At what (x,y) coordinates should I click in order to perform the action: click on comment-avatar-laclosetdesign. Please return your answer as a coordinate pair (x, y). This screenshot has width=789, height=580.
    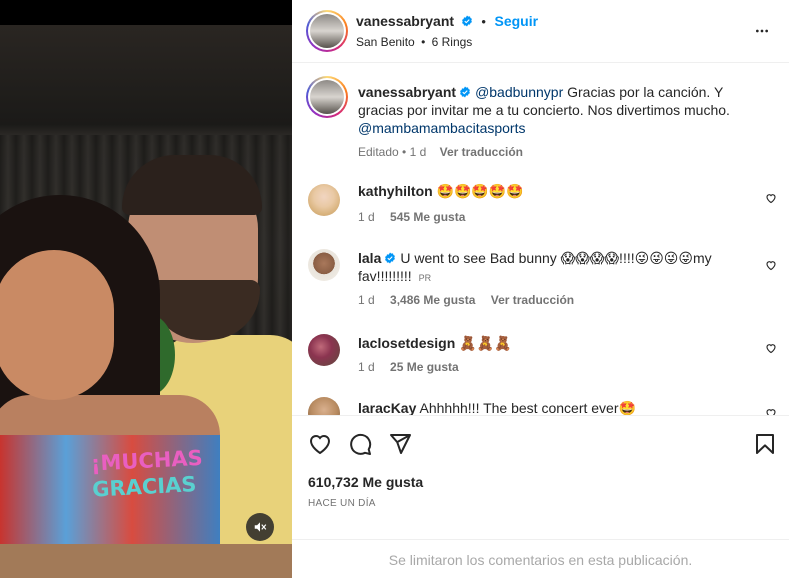
    Looking at the image, I should click on (324, 350).